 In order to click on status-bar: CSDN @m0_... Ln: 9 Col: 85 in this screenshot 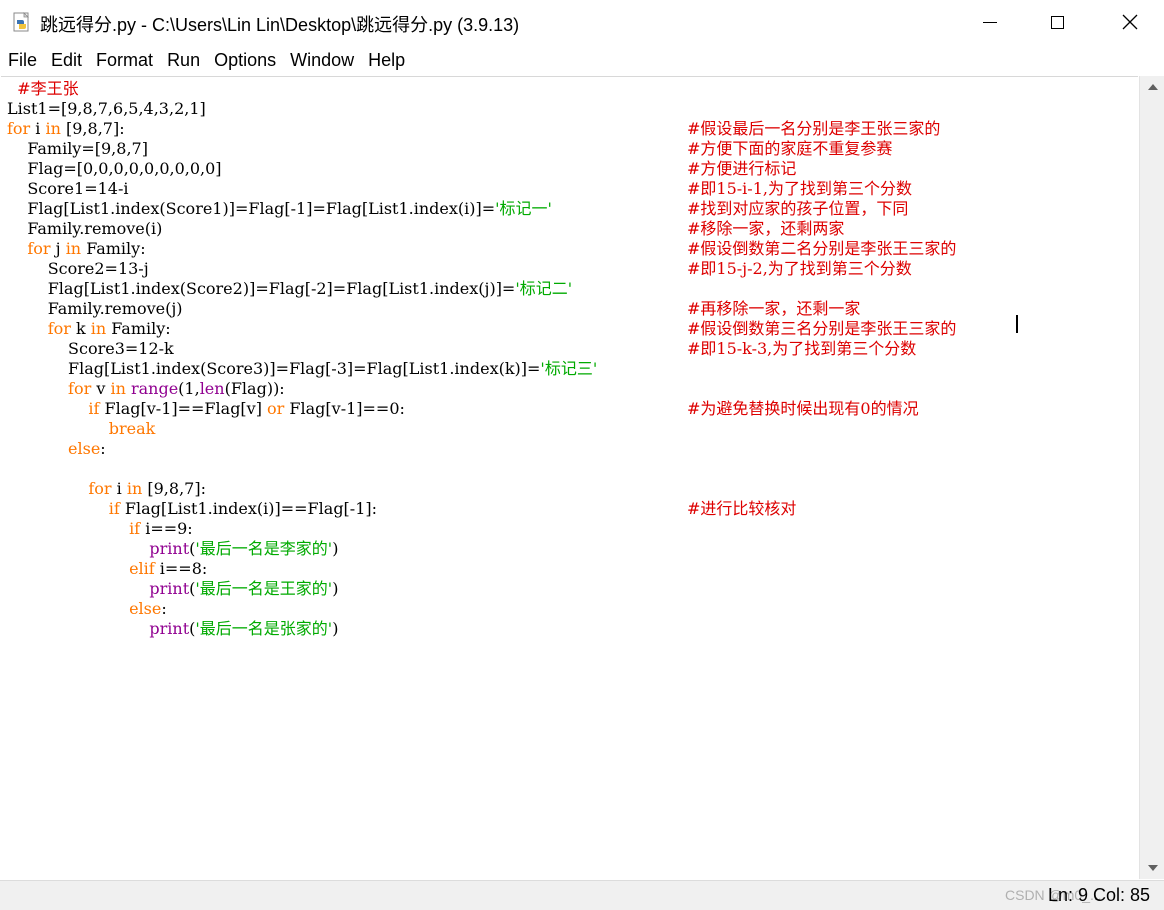, I will do `click(582, 895)`.